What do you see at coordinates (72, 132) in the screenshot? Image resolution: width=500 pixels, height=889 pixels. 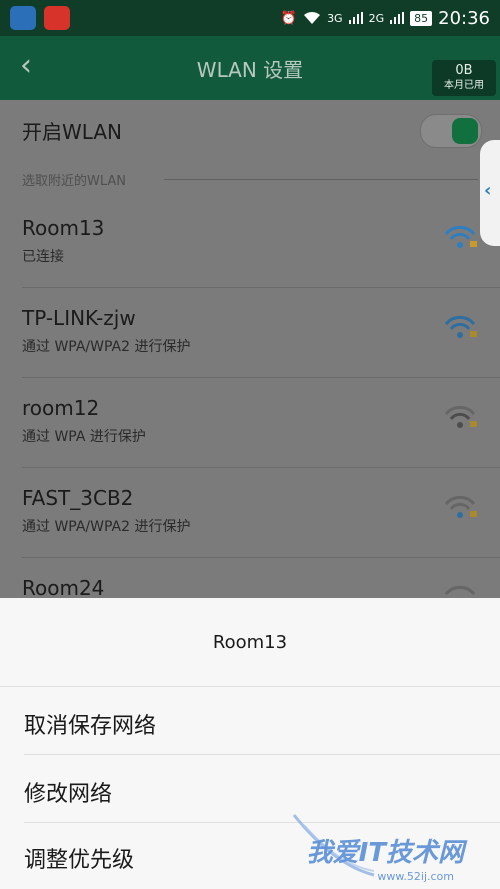 I see `wlan-toggle-label: 开启WLAN` at bounding box center [72, 132].